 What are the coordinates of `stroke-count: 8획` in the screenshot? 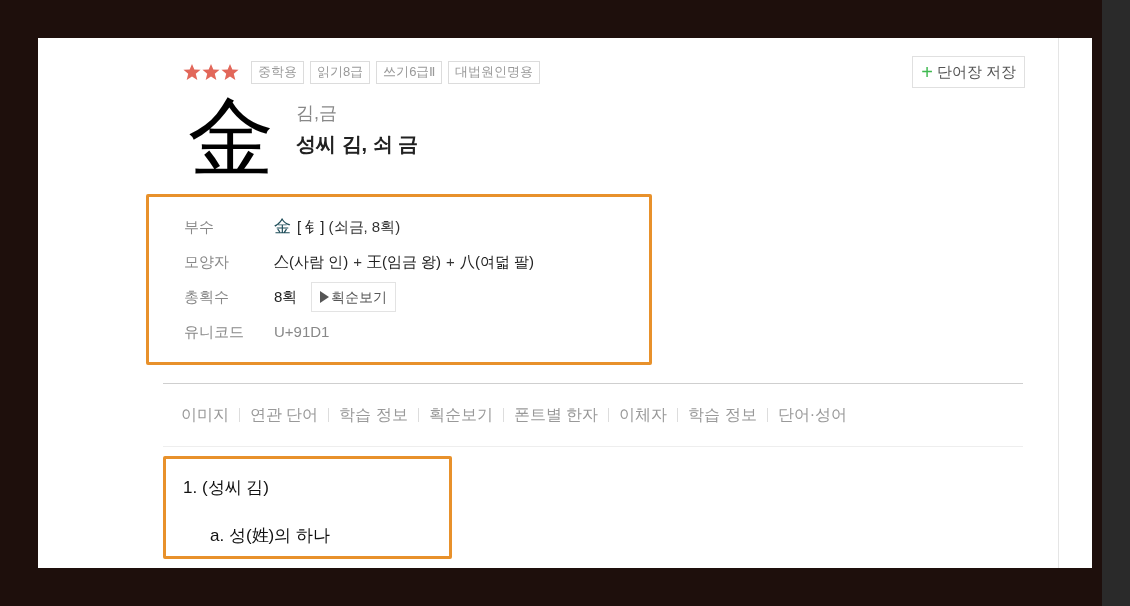 It's located at (286, 296).